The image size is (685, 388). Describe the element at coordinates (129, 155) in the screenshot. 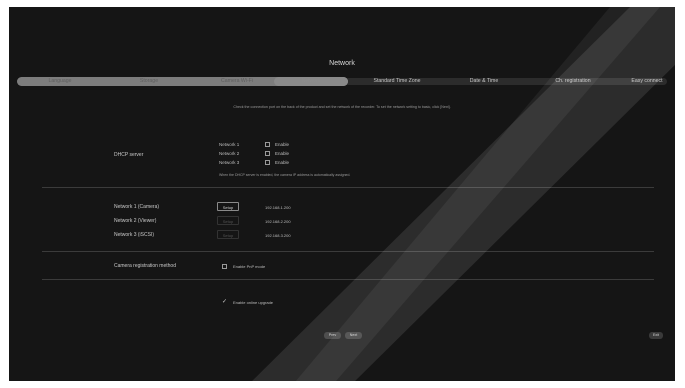

I see `dhcp-server-label: DHCP server` at that location.